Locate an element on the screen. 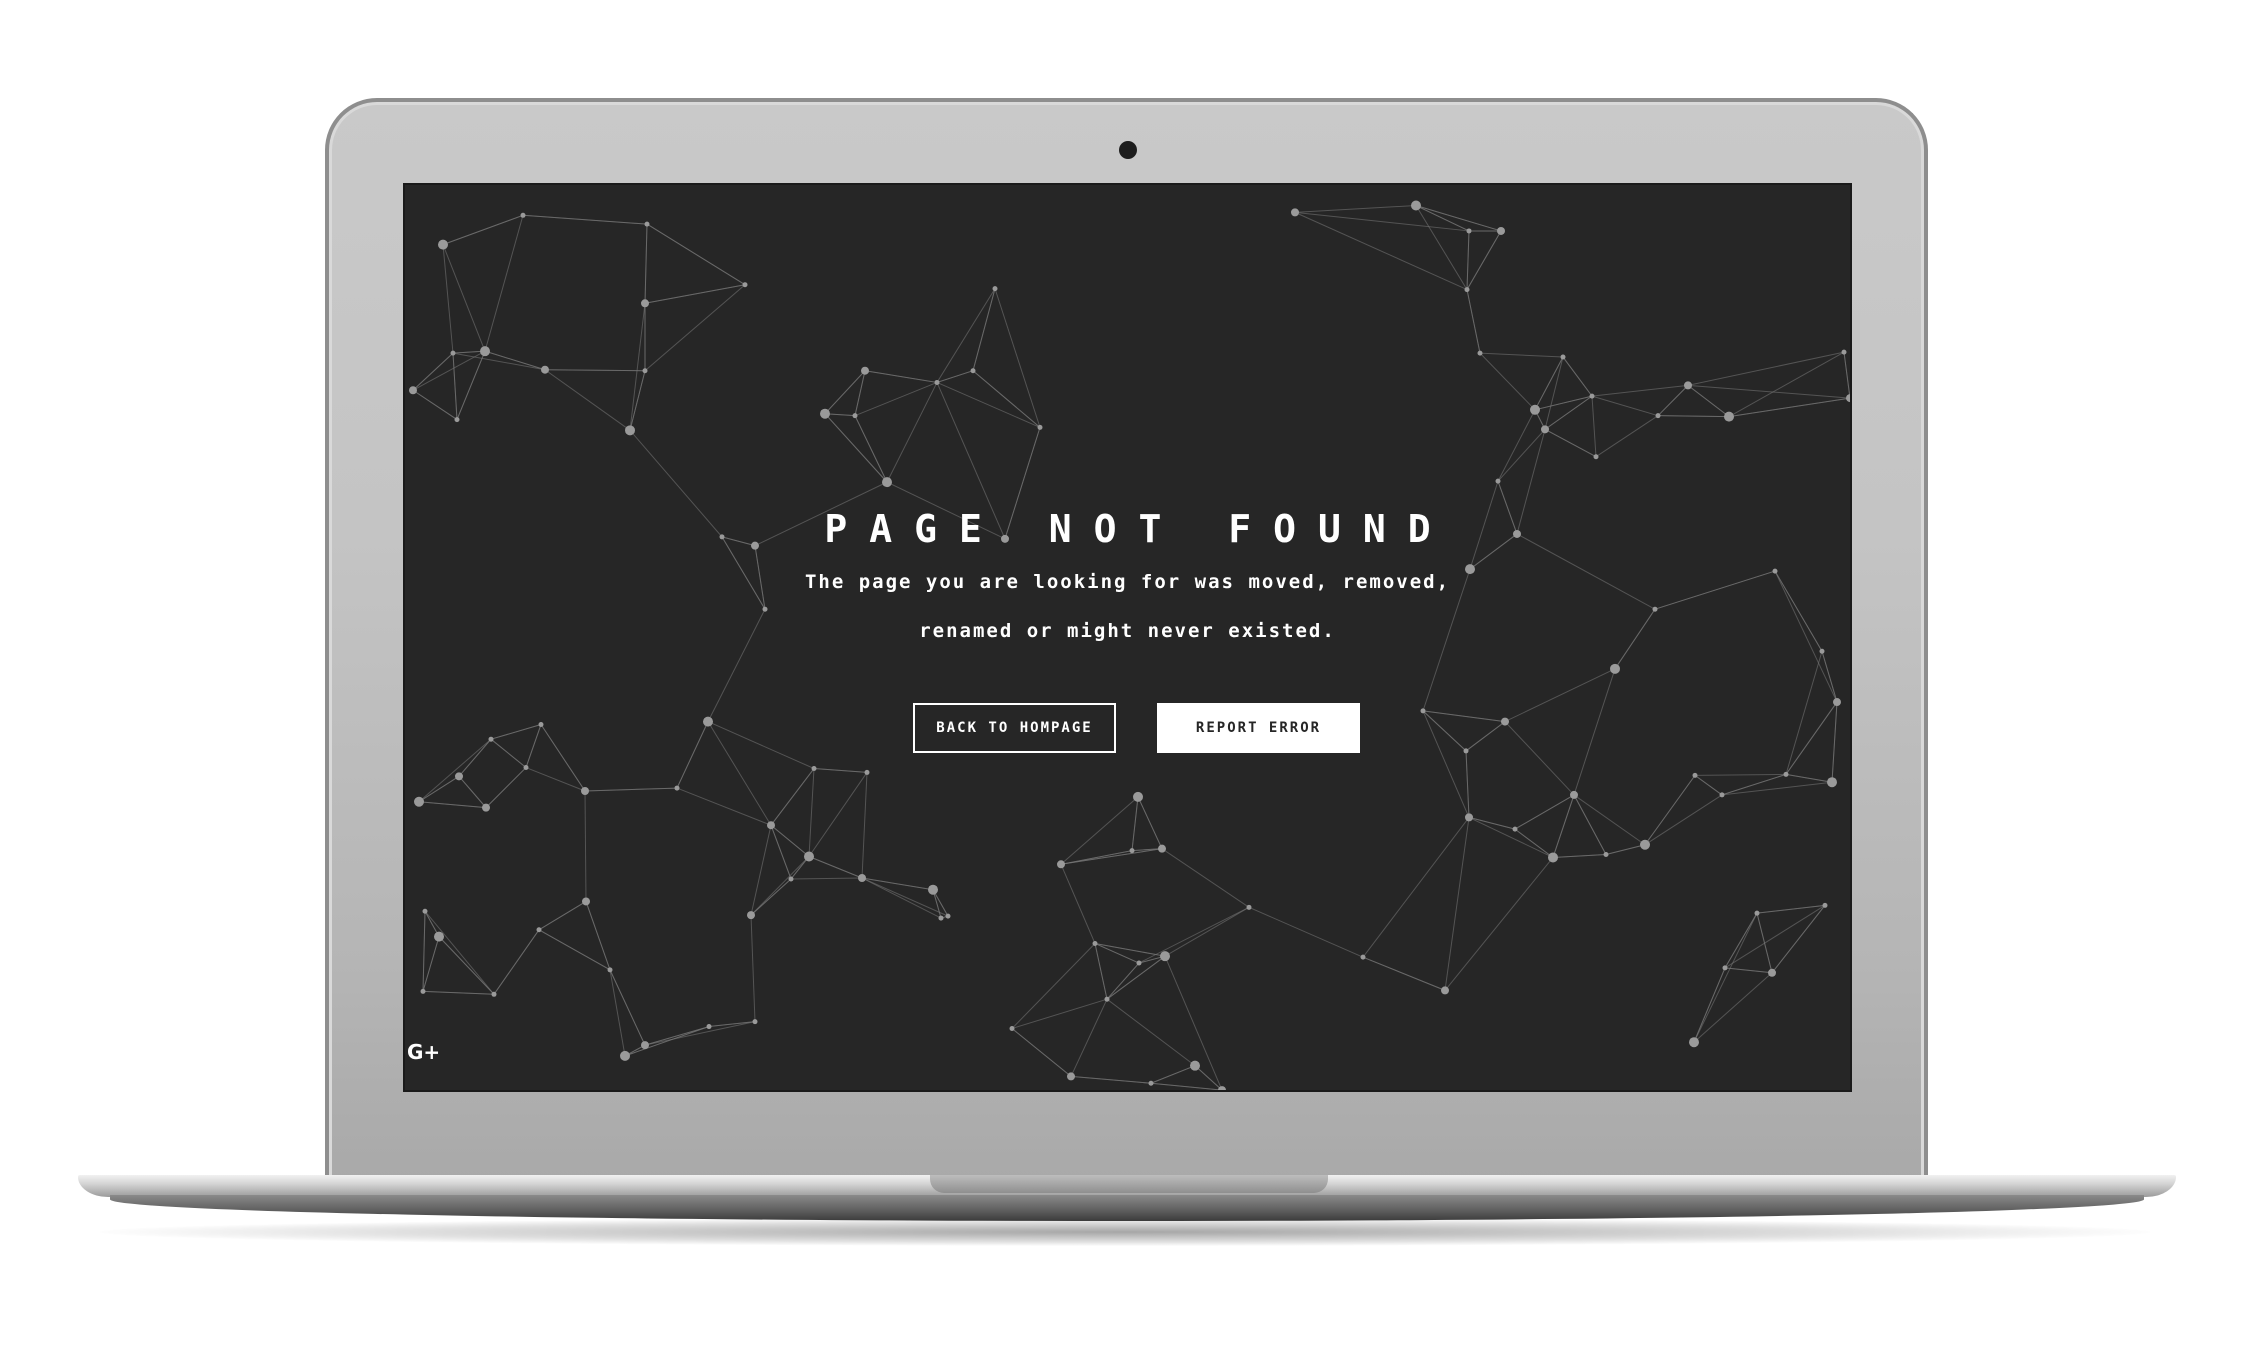  error-message-line-2: renamed or might never existed. is located at coordinates (1127, 631).